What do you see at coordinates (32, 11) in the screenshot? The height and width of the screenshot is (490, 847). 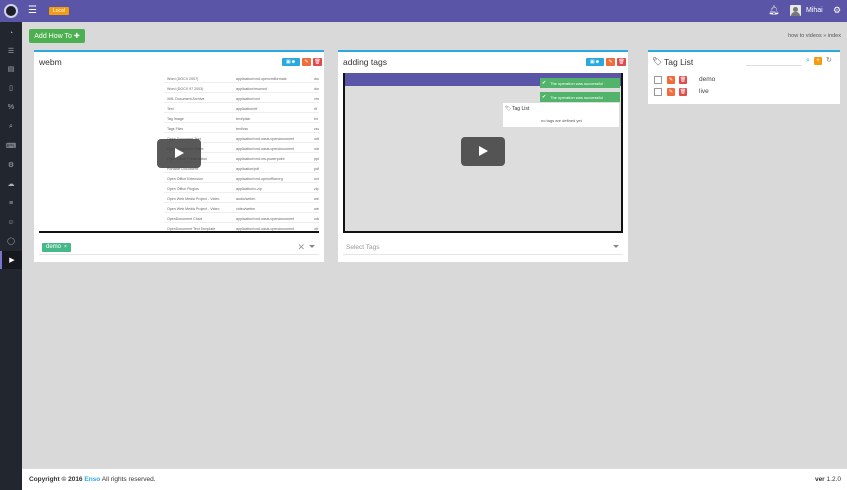 I see `hamburger-icon: ☰` at bounding box center [32, 11].